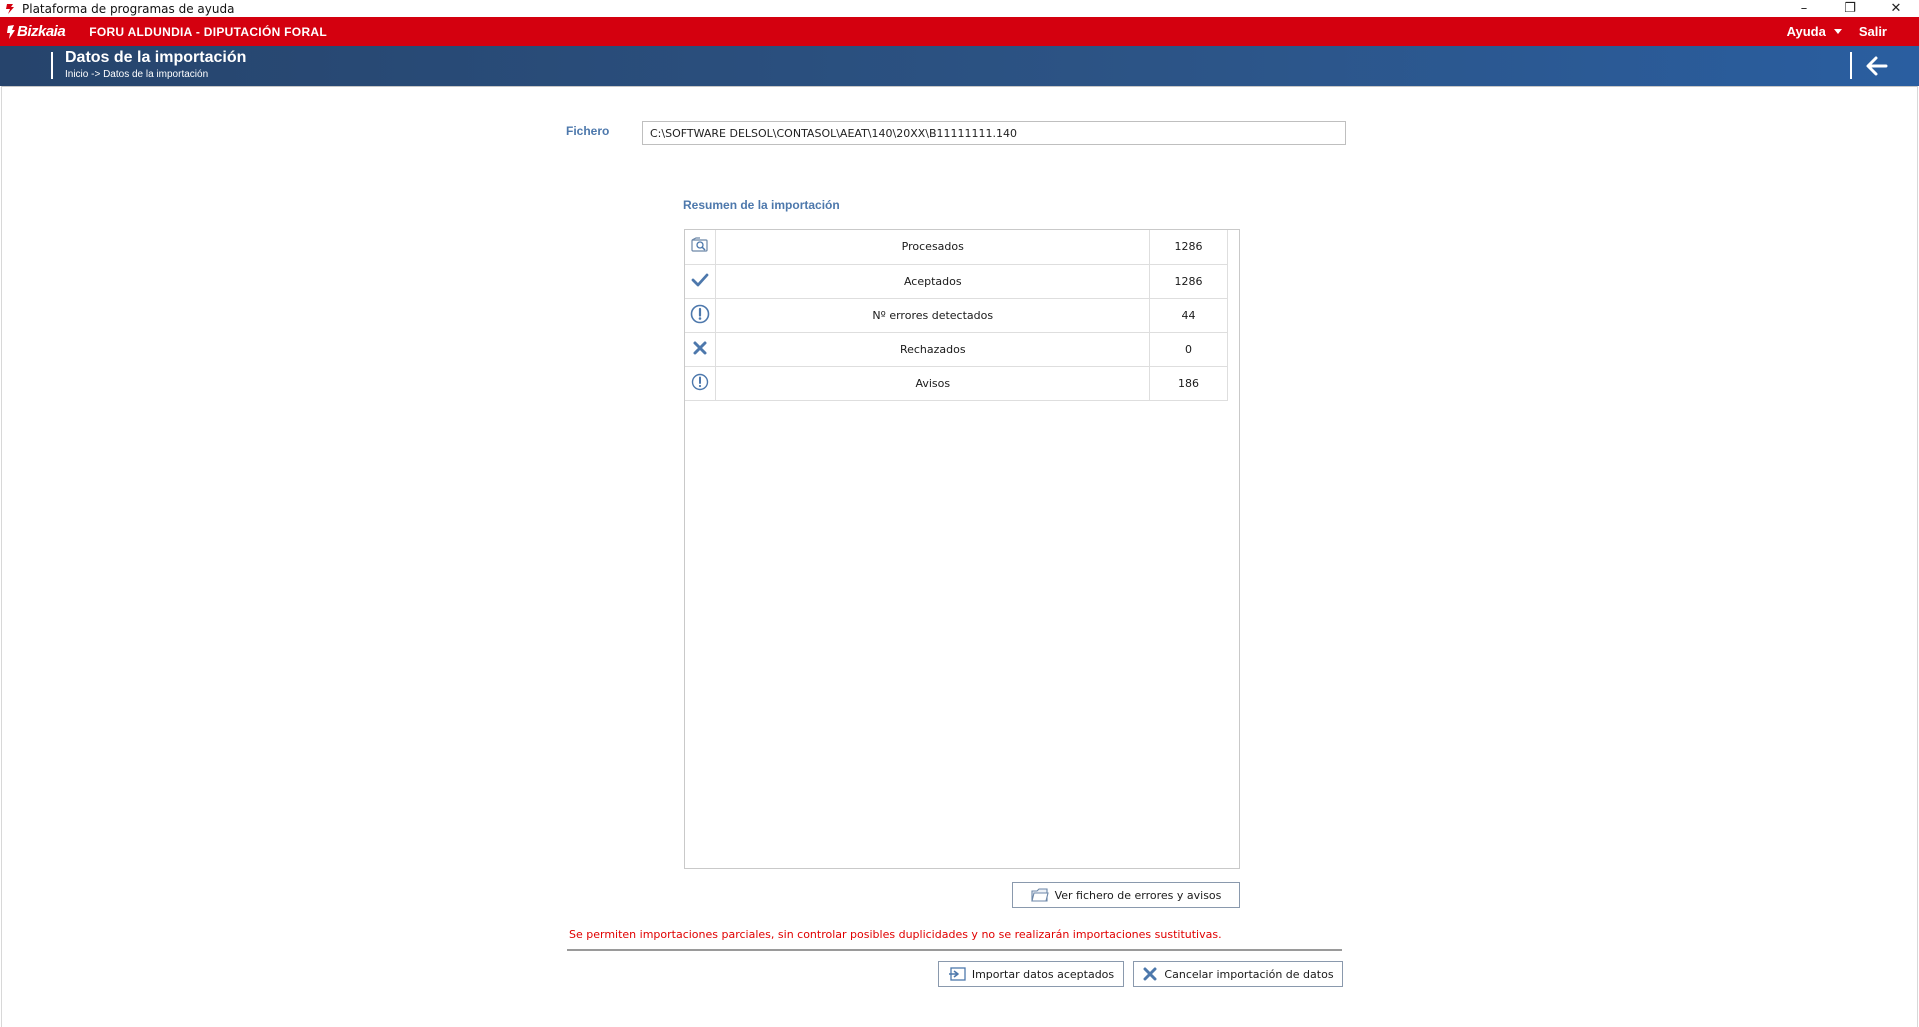 The height and width of the screenshot is (1027, 1919). Describe the element at coordinates (761, 205) in the screenshot. I see `summary-title: Resumen de la importación` at that location.